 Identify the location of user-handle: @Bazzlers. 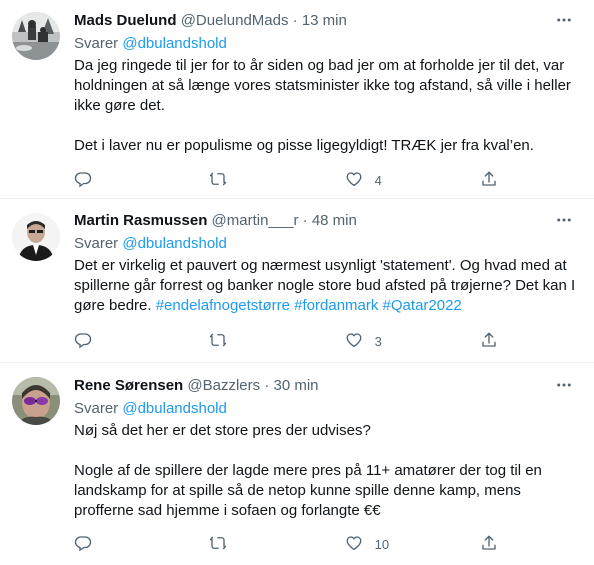
(223, 385).